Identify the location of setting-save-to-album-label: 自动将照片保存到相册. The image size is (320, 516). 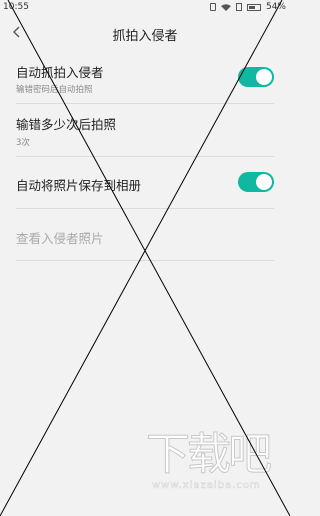
(79, 185).